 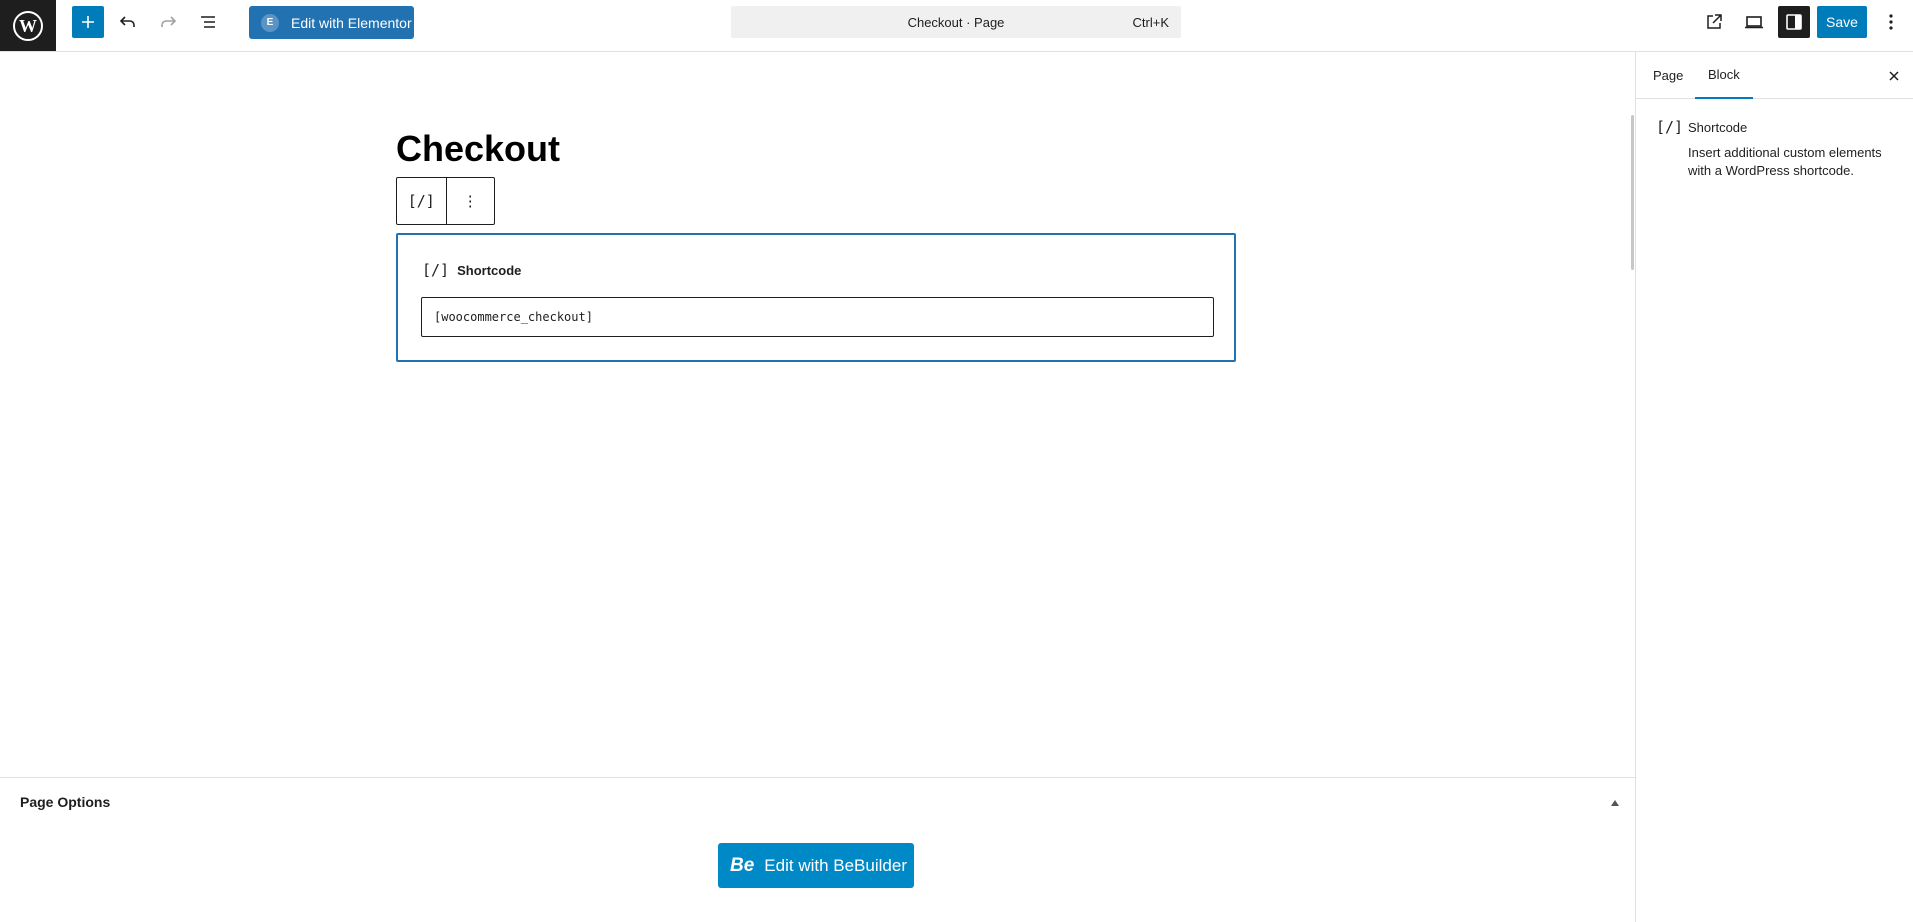 What do you see at coordinates (478, 149) in the screenshot?
I see `page-title: Checkout` at bounding box center [478, 149].